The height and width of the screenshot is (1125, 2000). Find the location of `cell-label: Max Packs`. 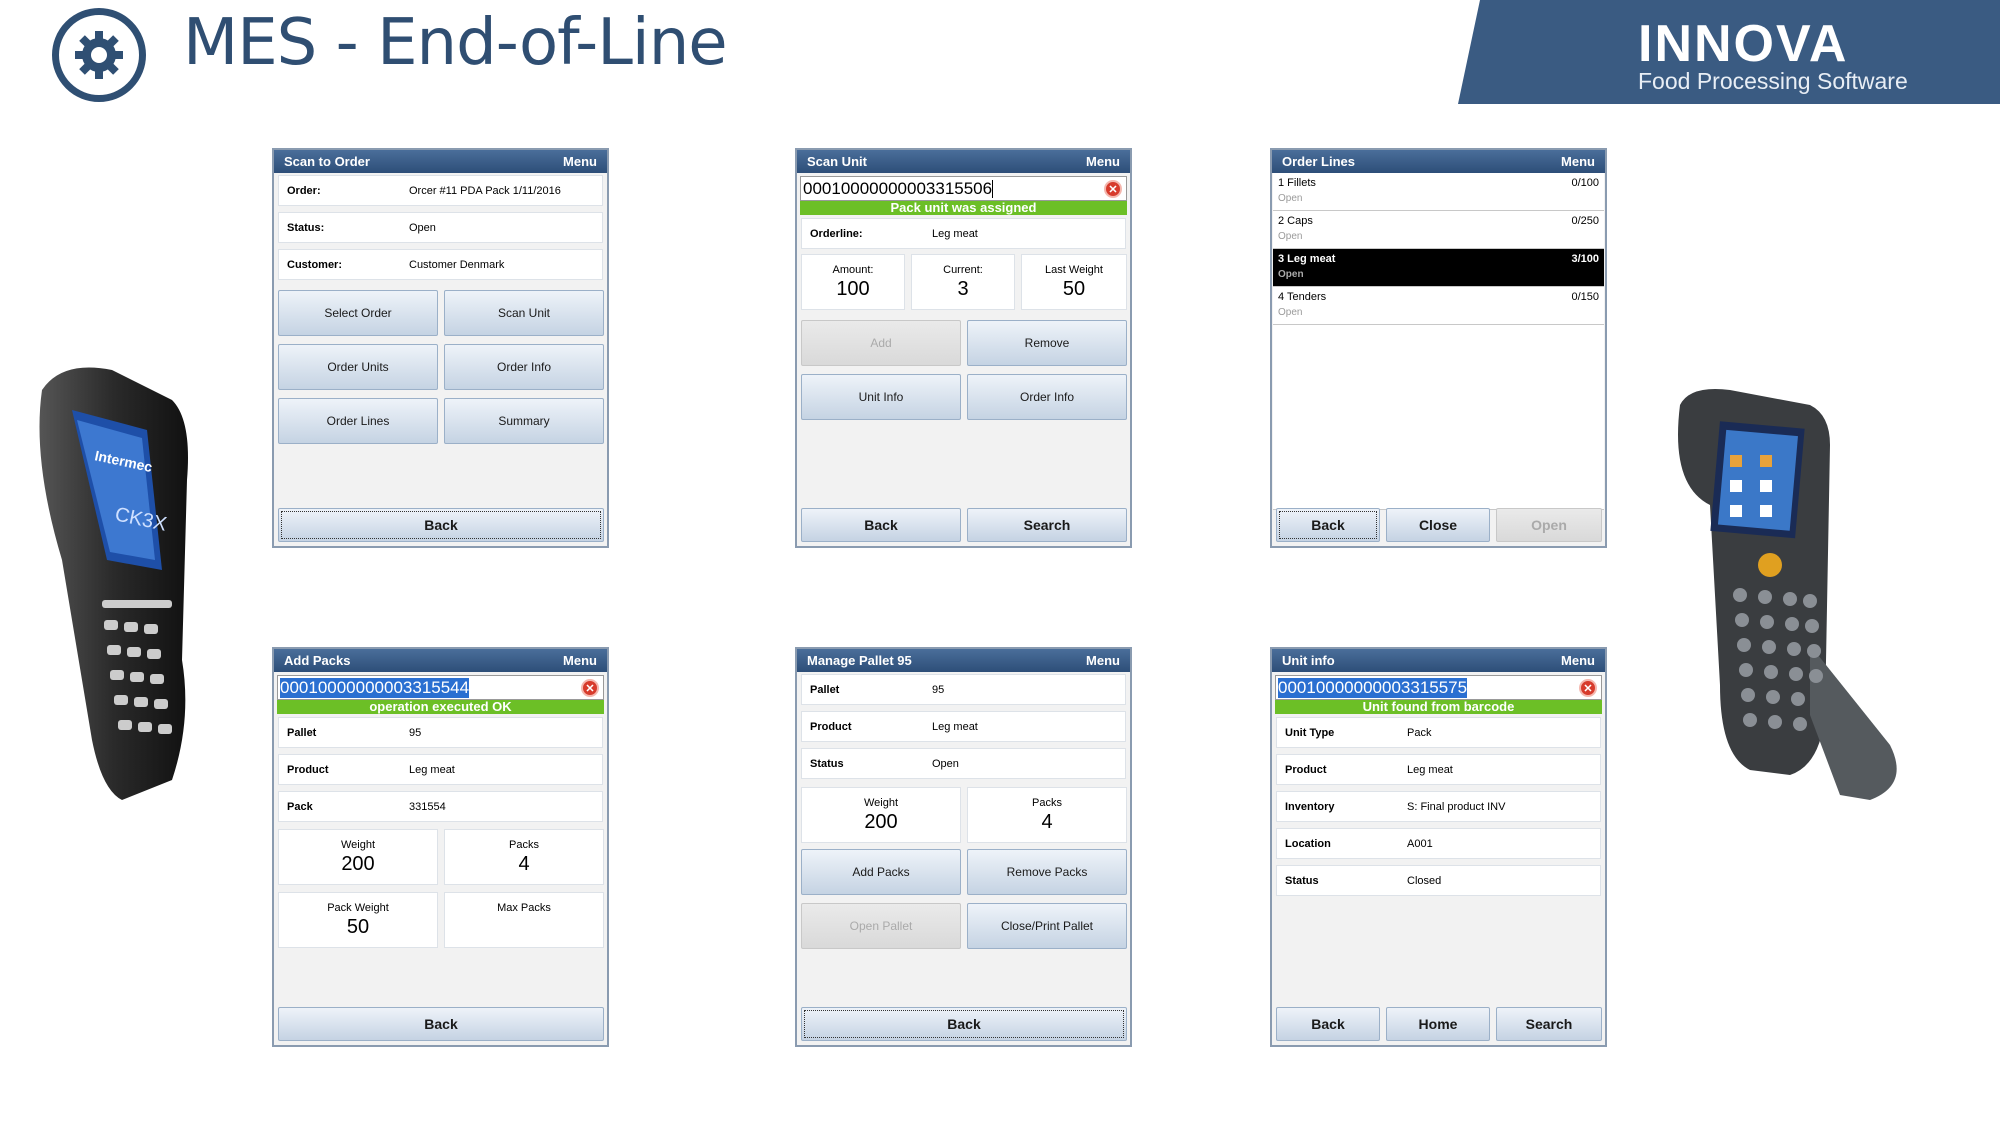

cell-label: Max Packs is located at coordinates (524, 908).